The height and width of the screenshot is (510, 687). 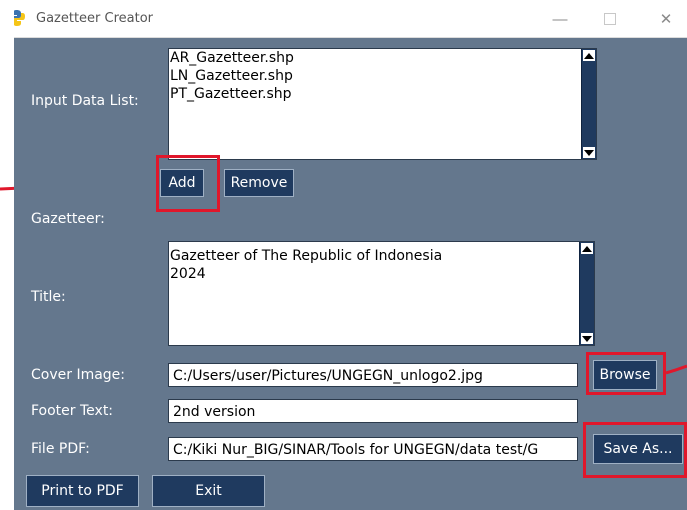 What do you see at coordinates (72, 411) in the screenshot?
I see `footer-text-label: Footer Text:` at bounding box center [72, 411].